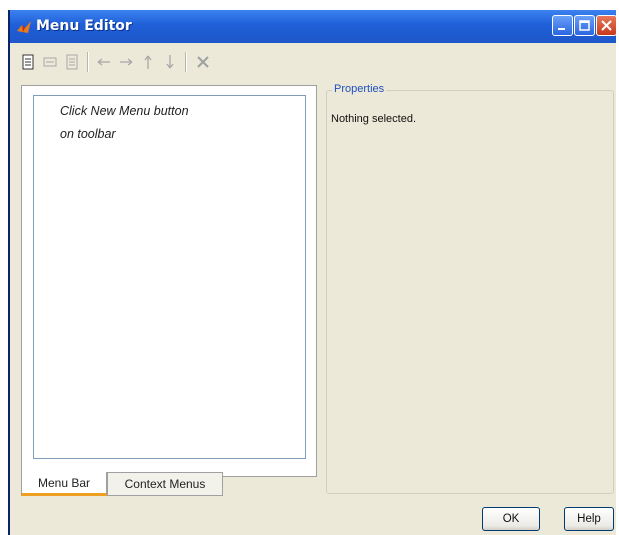  I want to click on move-down-icon, so click(170, 62).